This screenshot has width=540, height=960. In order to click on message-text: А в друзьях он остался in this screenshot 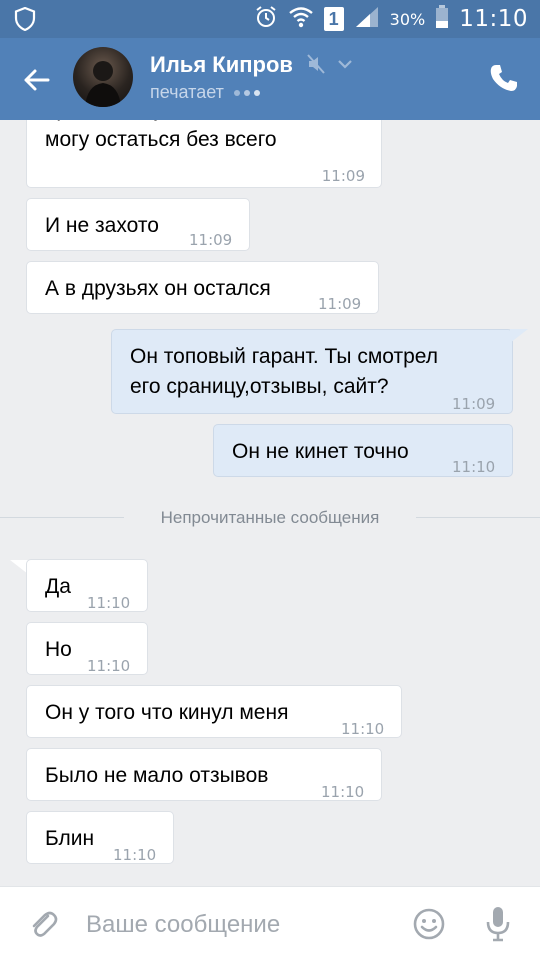, I will do `click(158, 288)`.